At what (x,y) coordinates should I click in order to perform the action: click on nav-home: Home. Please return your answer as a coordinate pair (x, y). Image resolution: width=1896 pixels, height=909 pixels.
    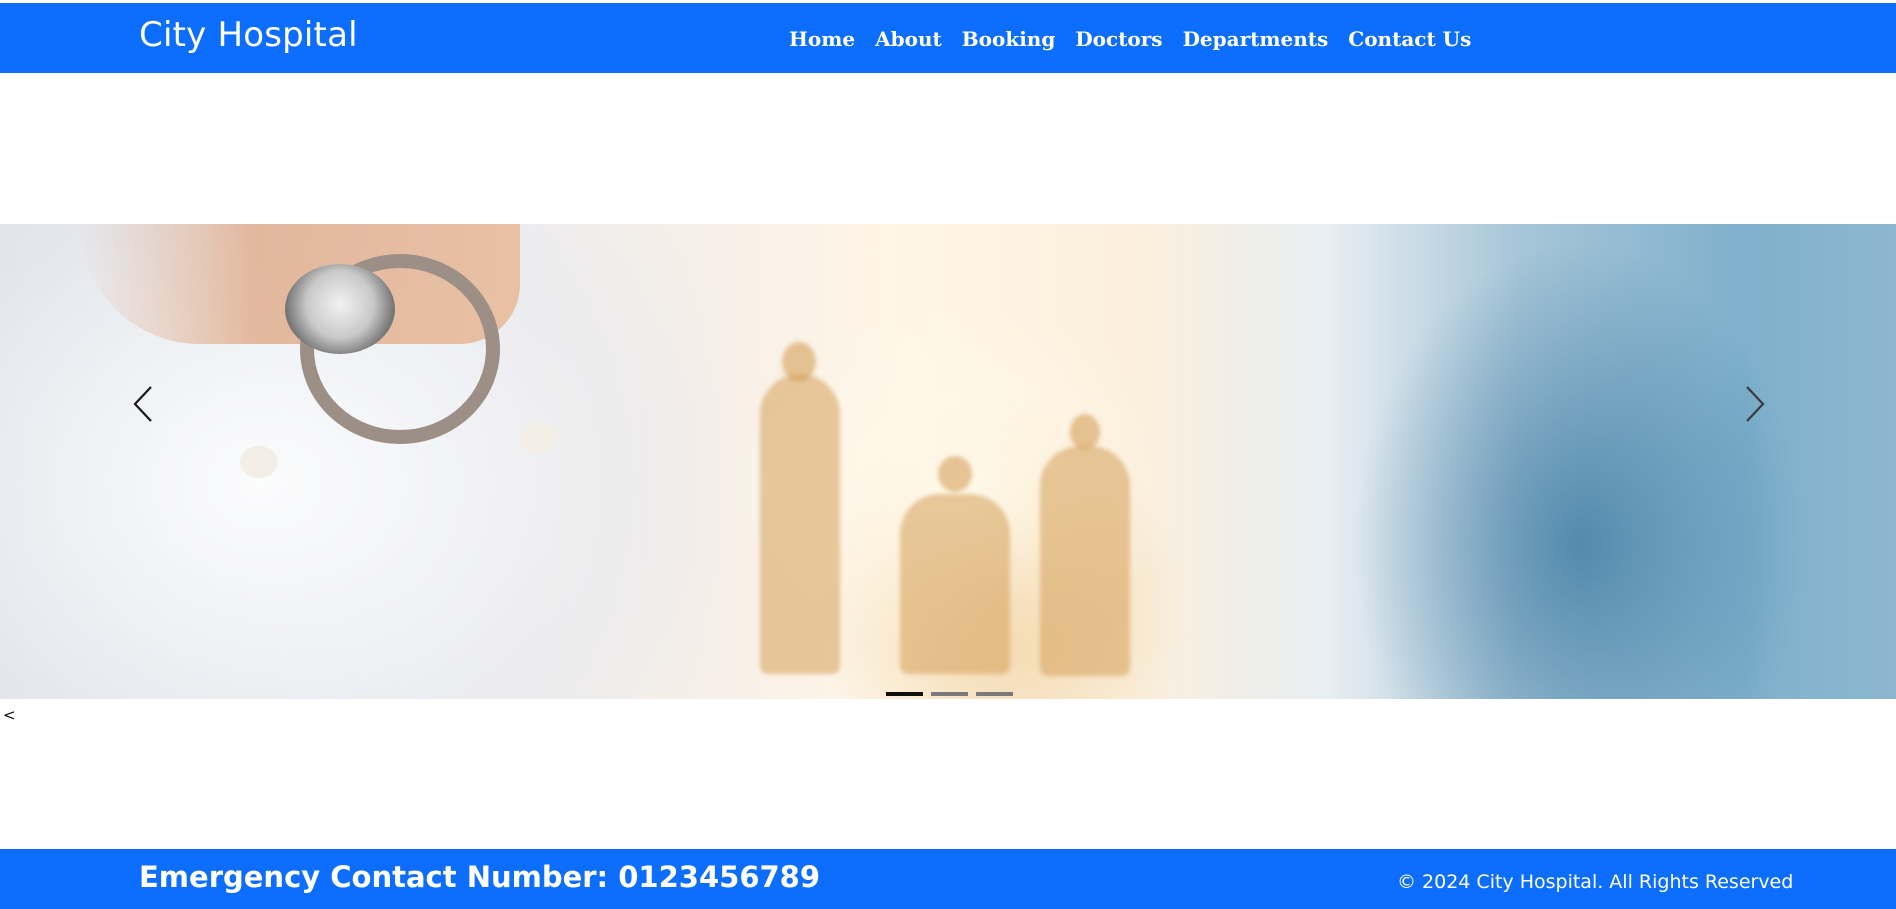
    Looking at the image, I should click on (822, 39).